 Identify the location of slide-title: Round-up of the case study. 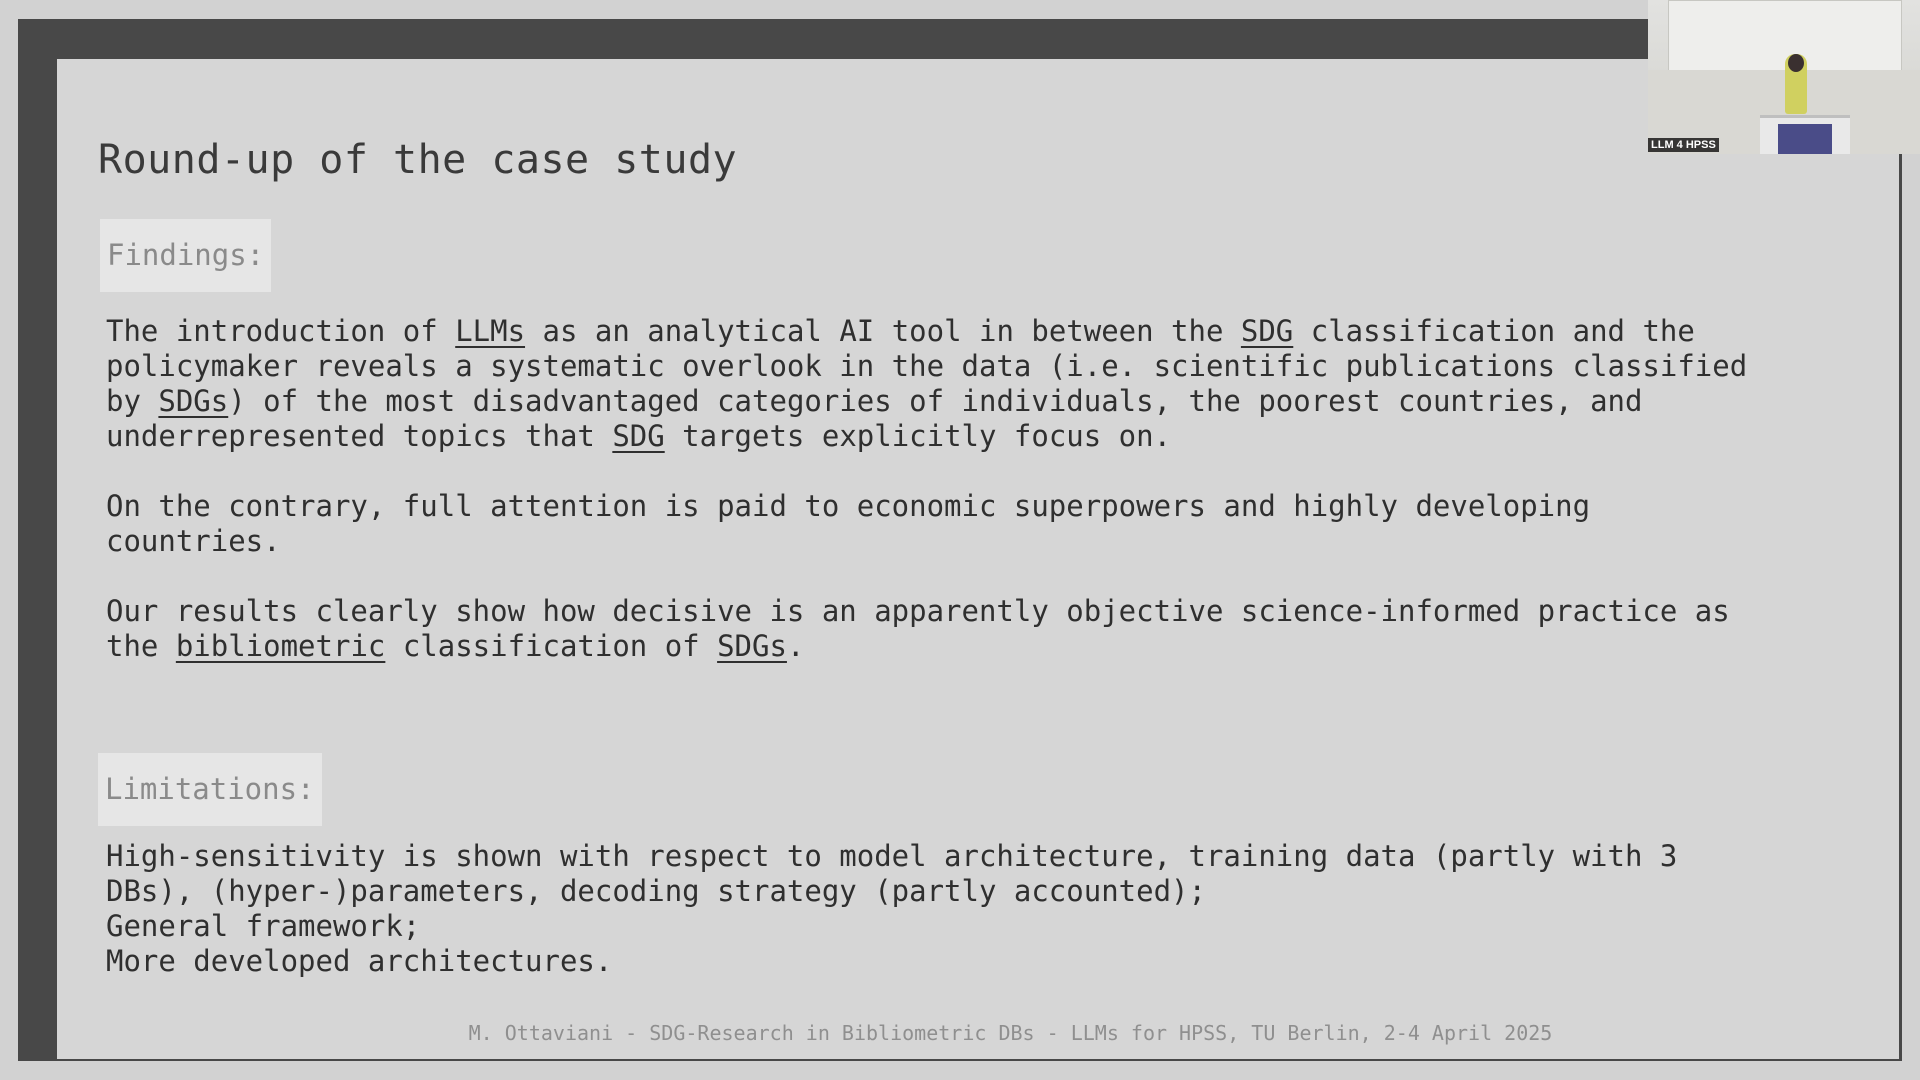
(418, 160).